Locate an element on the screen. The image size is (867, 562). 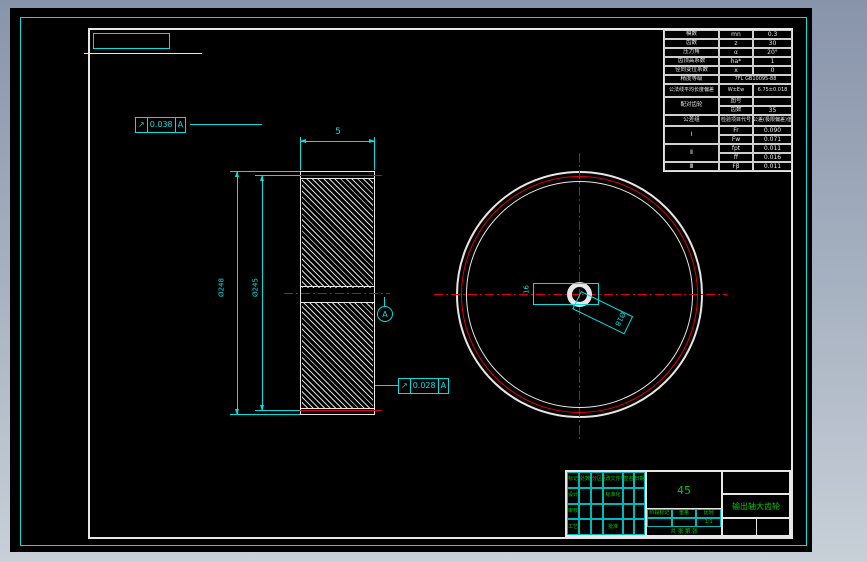
tb-cell: 日期 is located at coordinates (639, 480).